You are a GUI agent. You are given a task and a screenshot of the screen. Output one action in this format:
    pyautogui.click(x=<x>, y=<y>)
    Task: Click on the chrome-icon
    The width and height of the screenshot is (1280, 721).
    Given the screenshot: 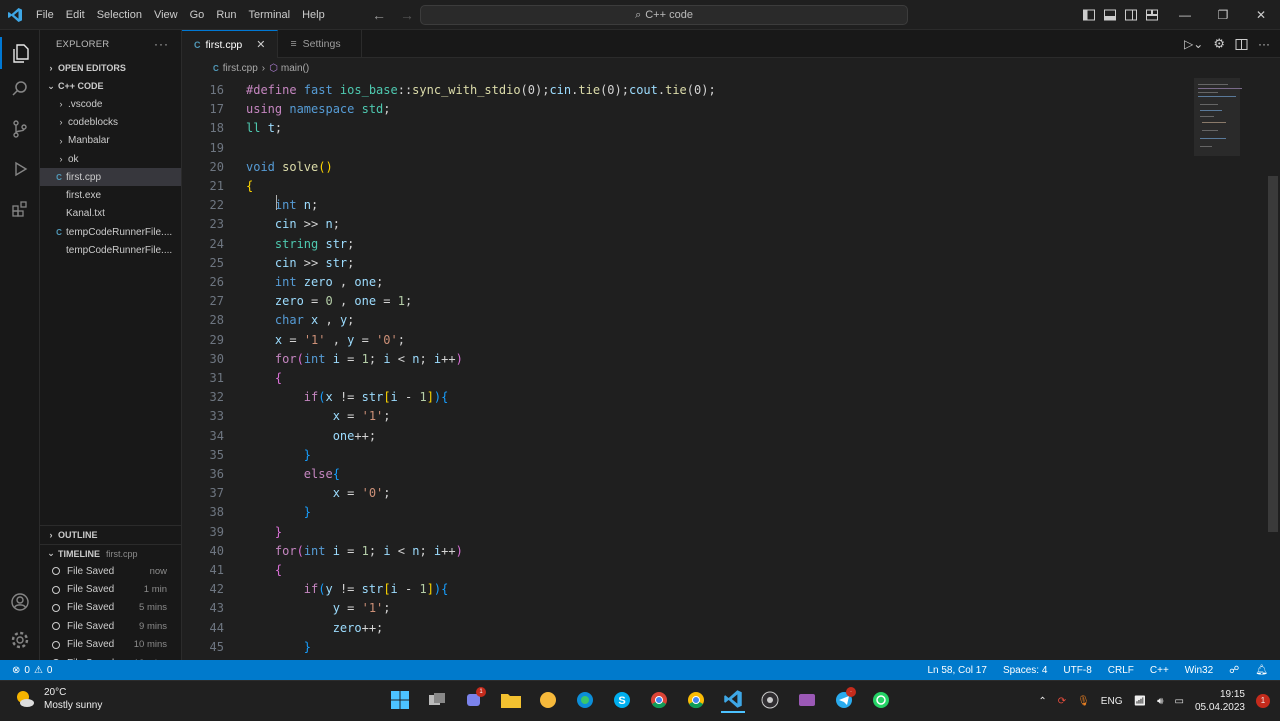 What is the action you would take?
    pyautogui.click(x=659, y=700)
    